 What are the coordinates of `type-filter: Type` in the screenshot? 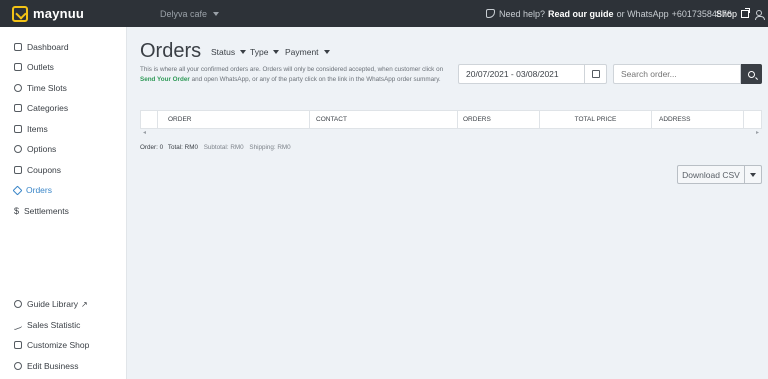 It's located at (265, 52).